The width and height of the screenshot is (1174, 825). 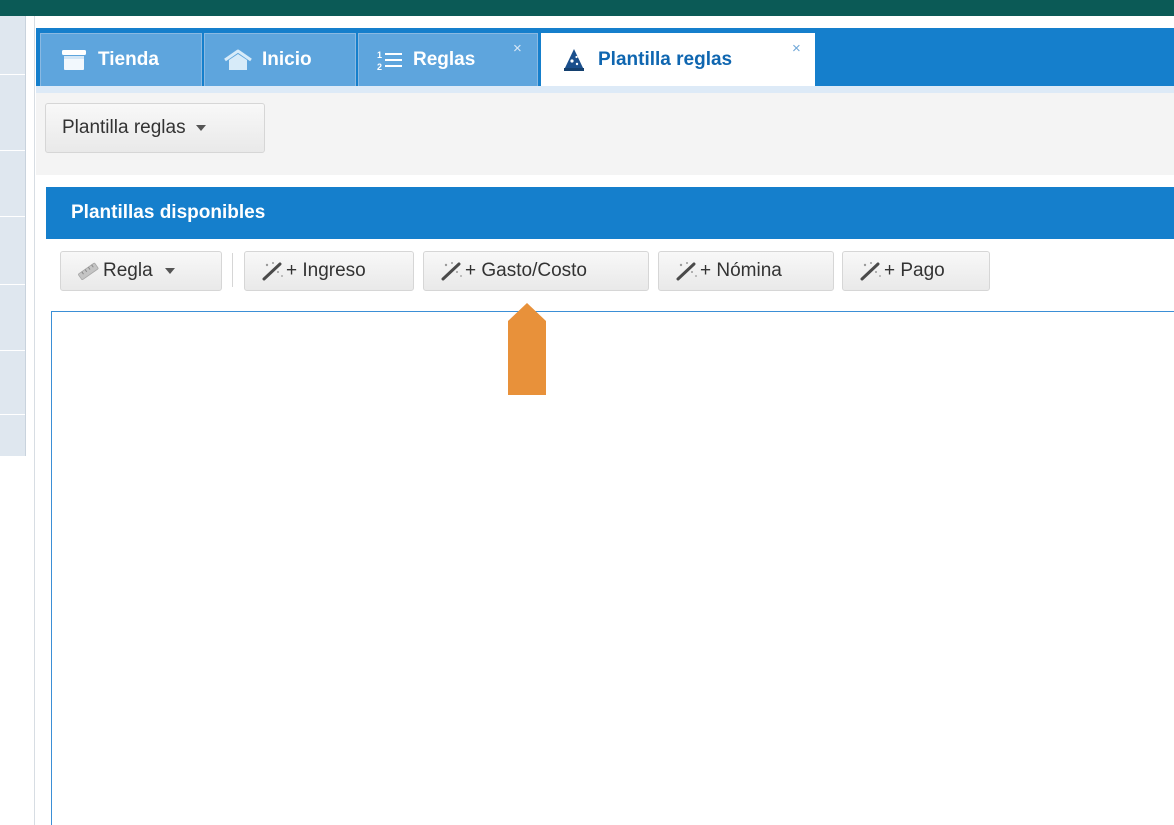 I want to click on pago-label: + Pago, so click(x=914, y=270).